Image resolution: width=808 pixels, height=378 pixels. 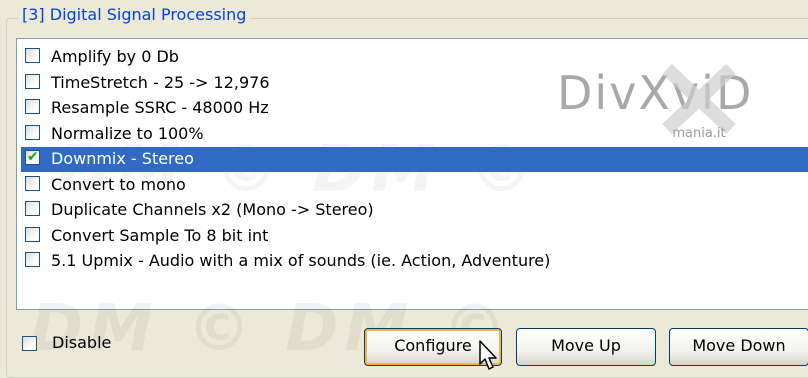 I want to click on item-label: Downmix - Stereo, so click(x=122, y=158).